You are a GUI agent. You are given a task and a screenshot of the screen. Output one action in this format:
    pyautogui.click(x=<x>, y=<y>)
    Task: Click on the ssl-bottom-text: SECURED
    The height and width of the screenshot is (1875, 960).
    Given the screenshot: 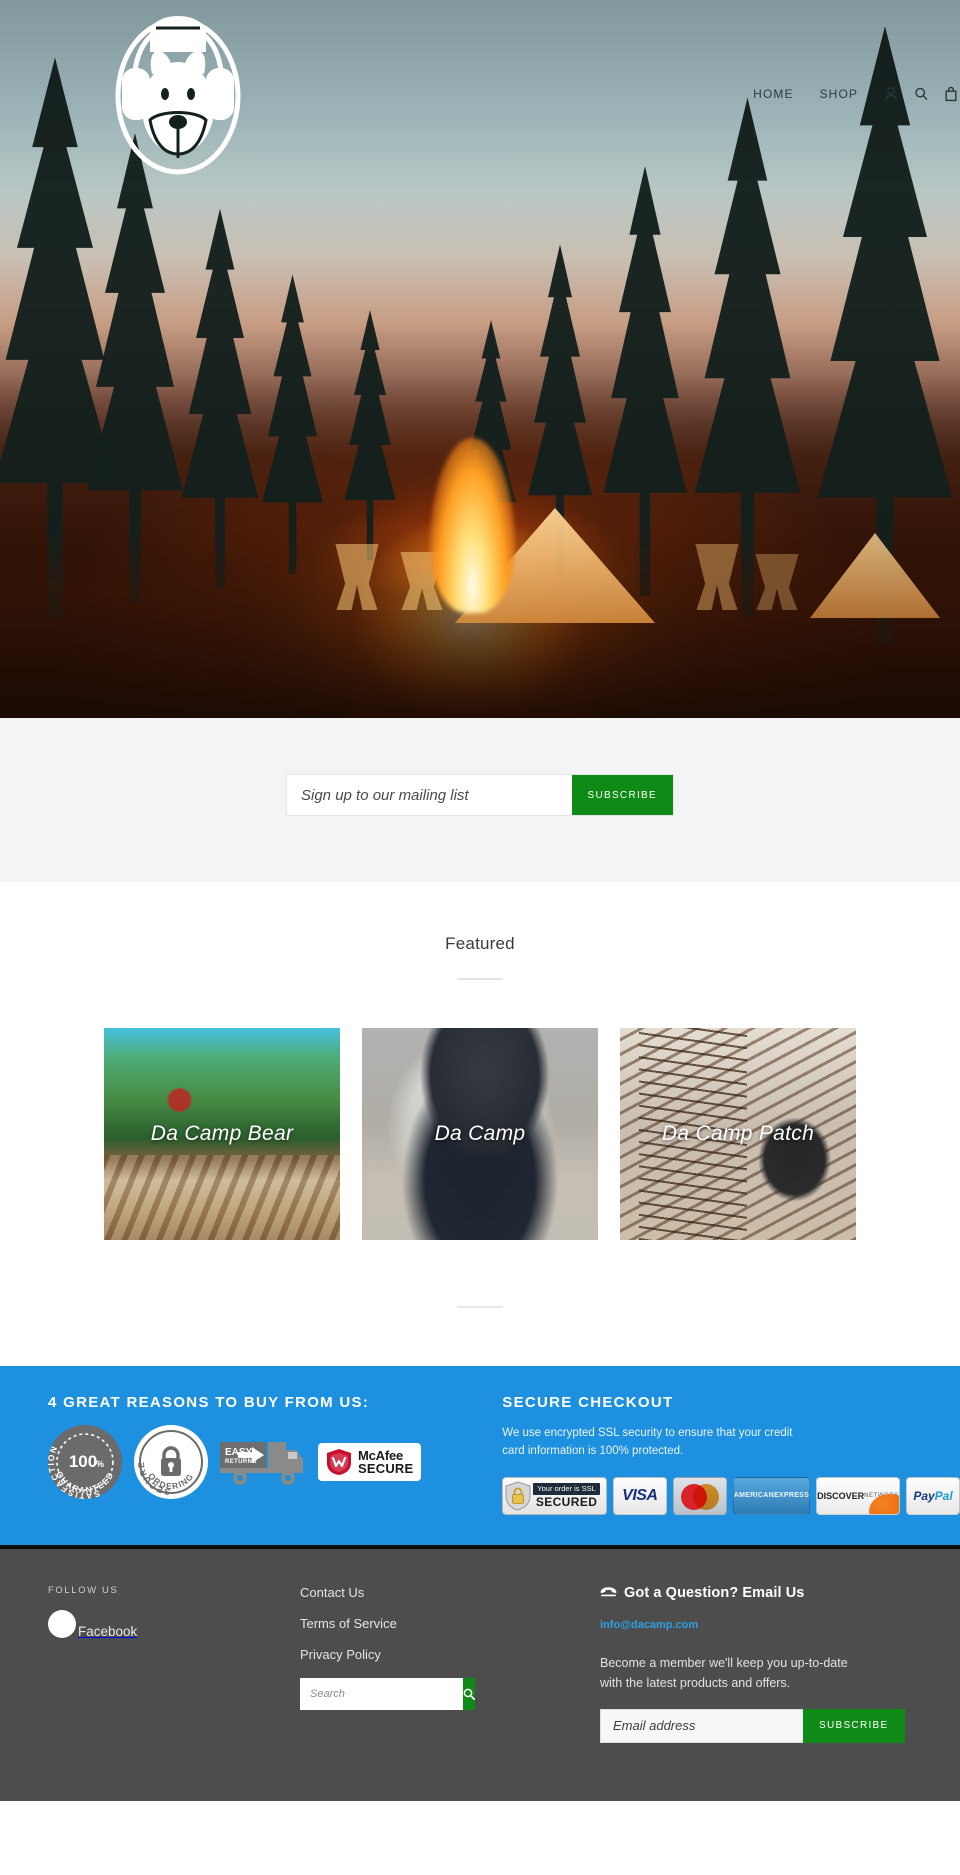 What is the action you would take?
    pyautogui.click(x=566, y=1501)
    